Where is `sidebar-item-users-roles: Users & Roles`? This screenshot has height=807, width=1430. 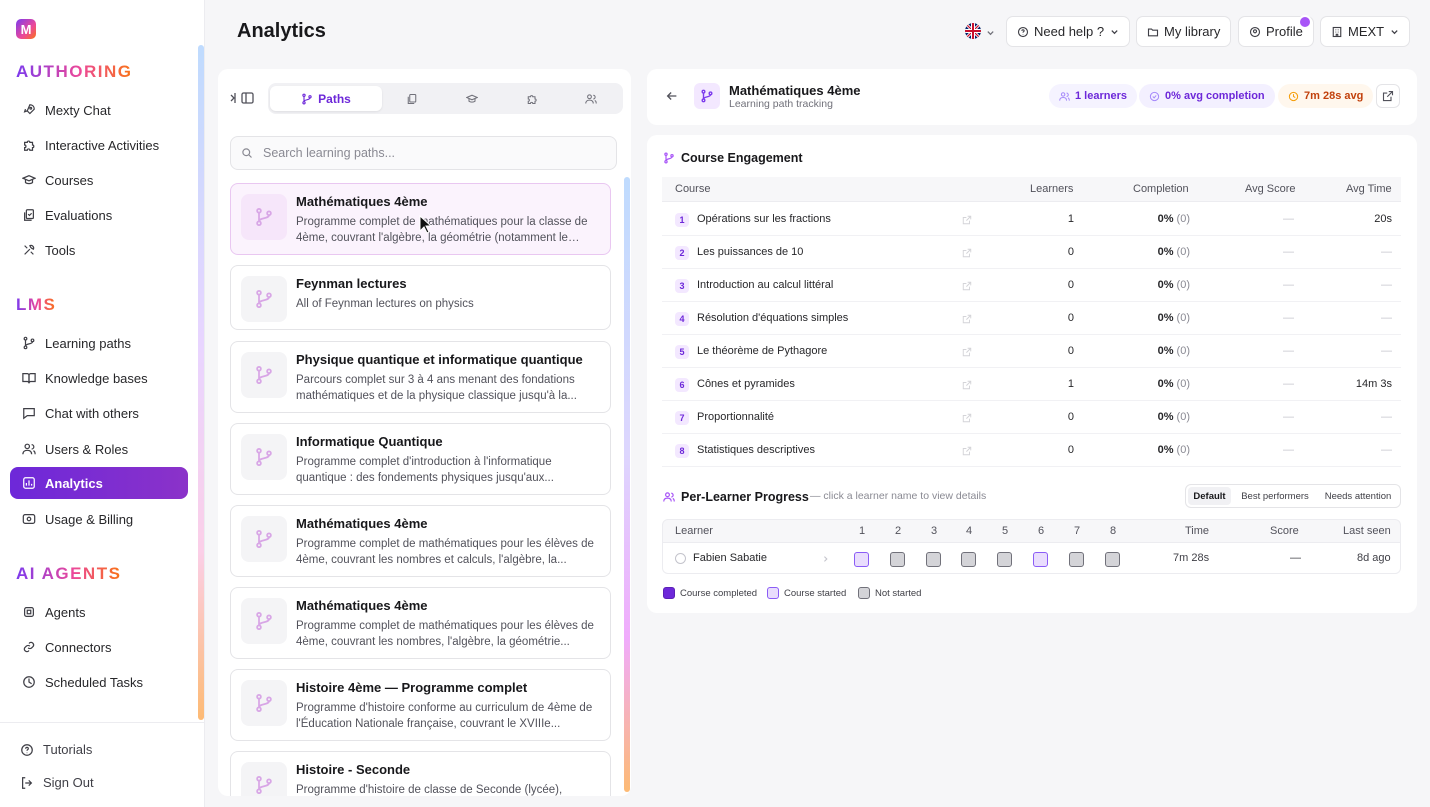
sidebar-item-users-roles: Users & Roles is located at coordinates (99, 449).